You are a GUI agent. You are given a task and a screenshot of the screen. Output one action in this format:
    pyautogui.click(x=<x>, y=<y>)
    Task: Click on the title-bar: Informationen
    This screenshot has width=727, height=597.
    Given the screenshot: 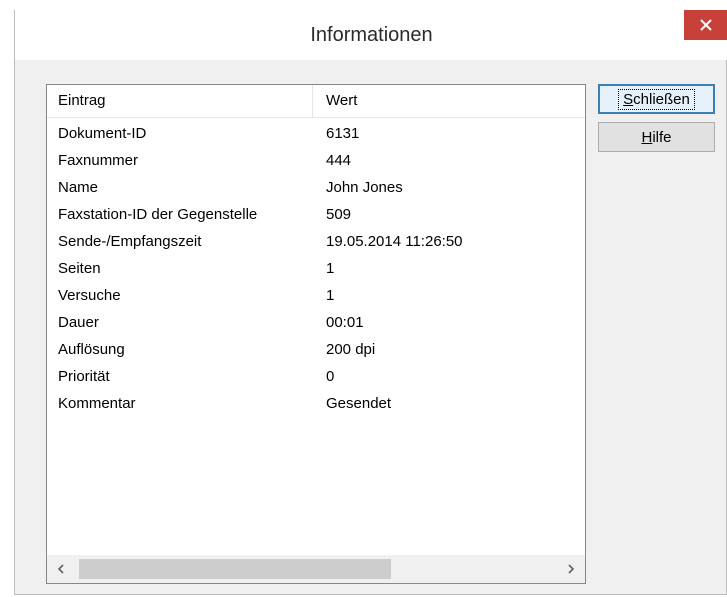 What is the action you would take?
    pyautogui.click(x=371, y=35)
    